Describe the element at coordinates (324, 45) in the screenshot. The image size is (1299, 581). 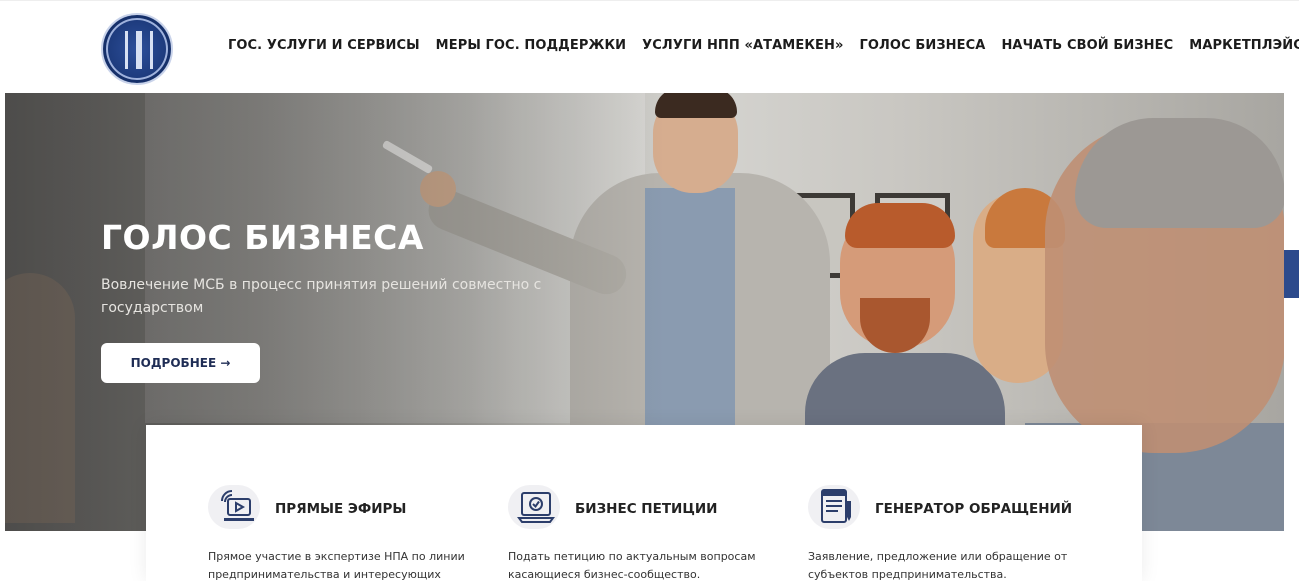
I see `nav-item-gov-services: ГОС. УСЛУГИ И СЕРВИСЫ` at that location.